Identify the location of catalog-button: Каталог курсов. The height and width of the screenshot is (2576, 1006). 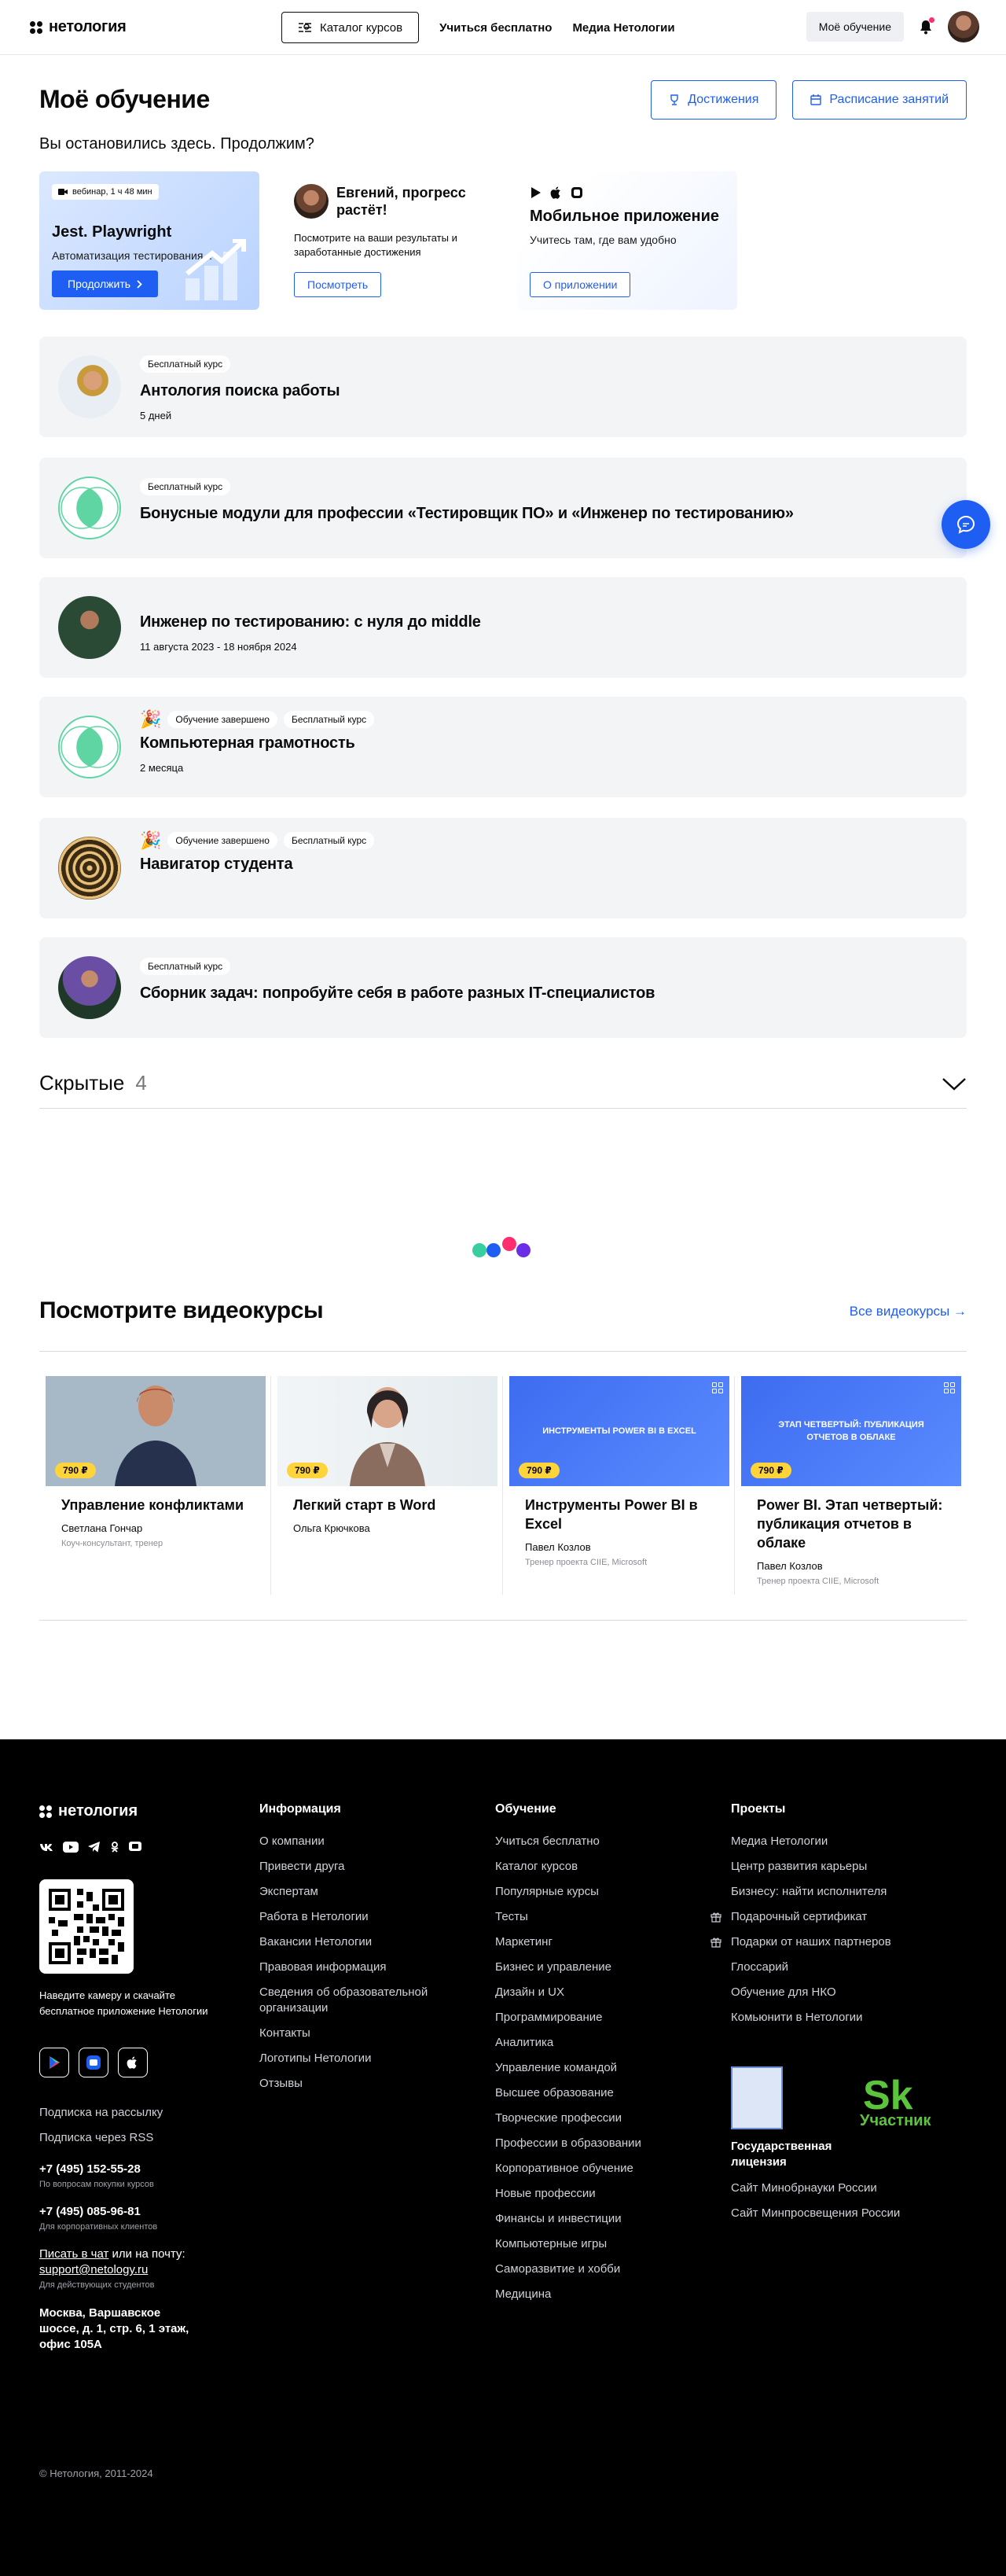
(350, 27).